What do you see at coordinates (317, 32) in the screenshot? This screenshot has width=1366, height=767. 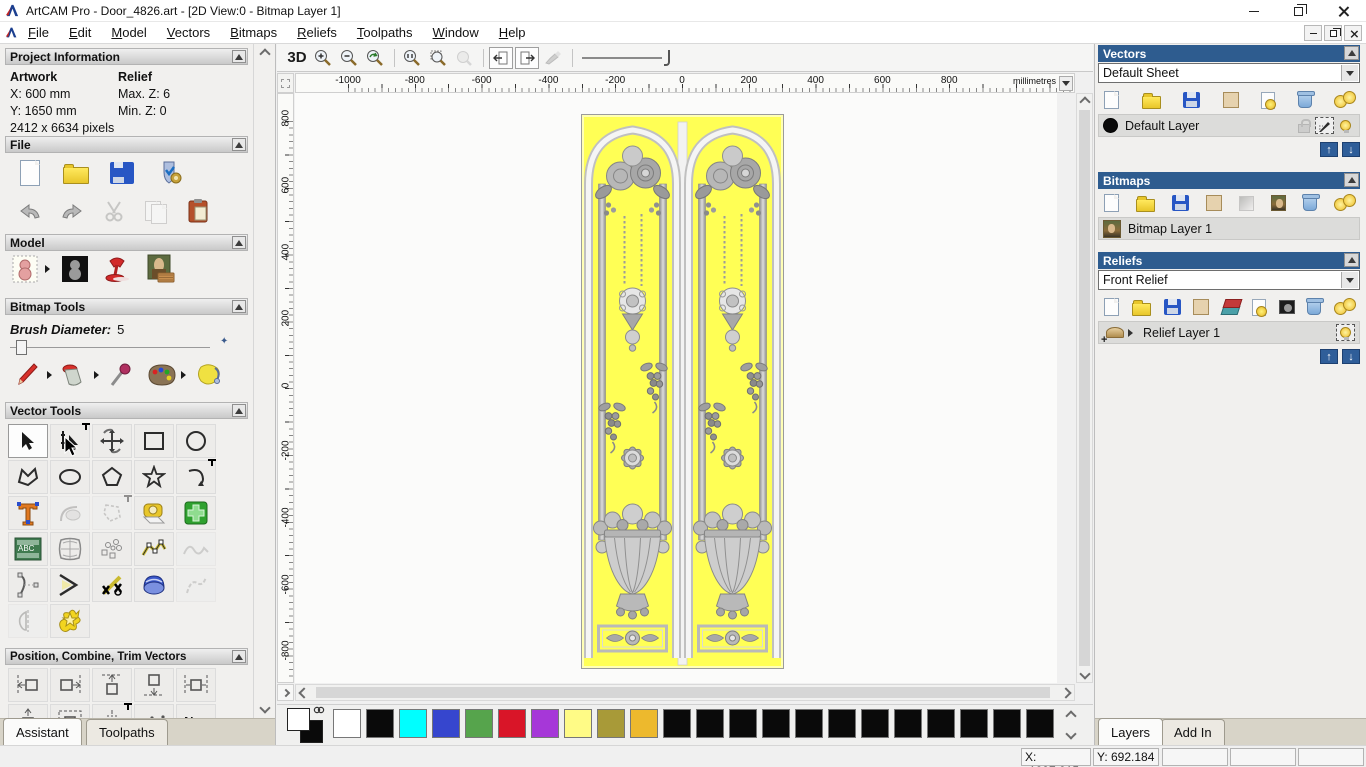 I see `menu-reliefs: Reliefs` at bounding box center [317, 32].